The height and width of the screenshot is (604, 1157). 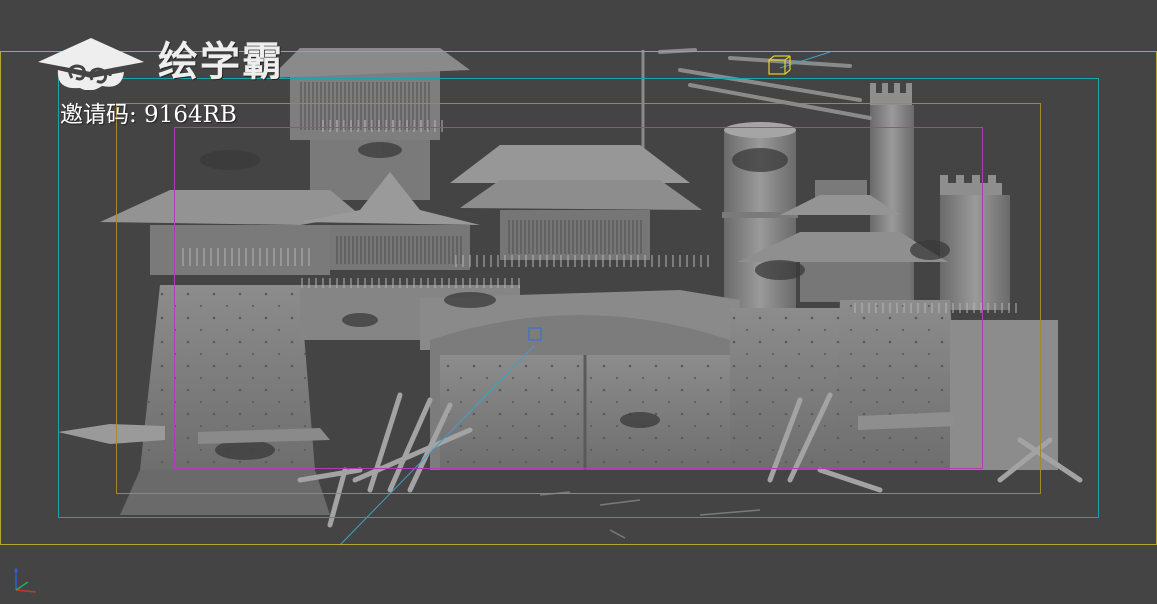 What do you see at coordinates (148, 115) in the screenshot?
I see `invite-code: 邀请码: 9164RB` at bounding box center [148, 115].